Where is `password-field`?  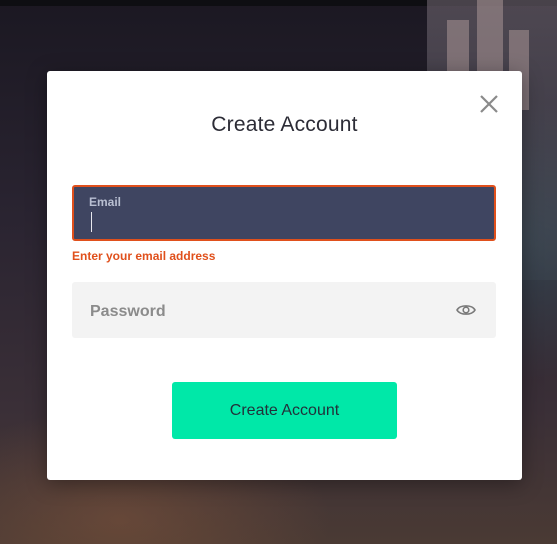 password-field is located at coordinates (284, 310).